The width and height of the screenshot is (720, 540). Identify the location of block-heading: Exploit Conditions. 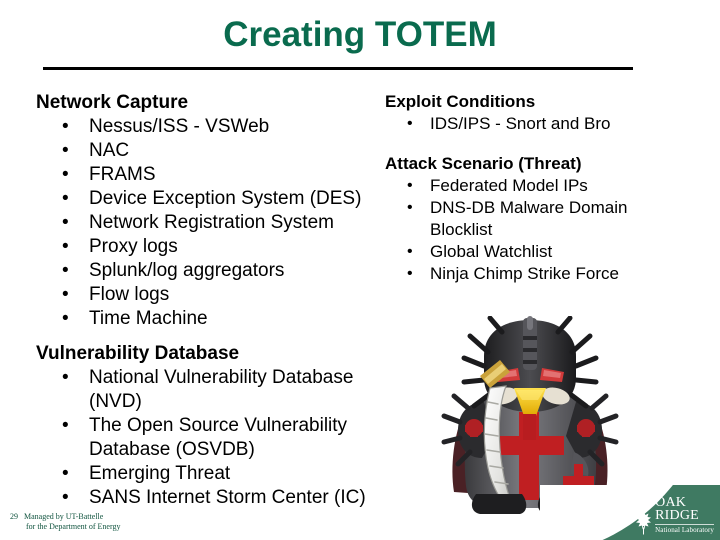
(460, 101).